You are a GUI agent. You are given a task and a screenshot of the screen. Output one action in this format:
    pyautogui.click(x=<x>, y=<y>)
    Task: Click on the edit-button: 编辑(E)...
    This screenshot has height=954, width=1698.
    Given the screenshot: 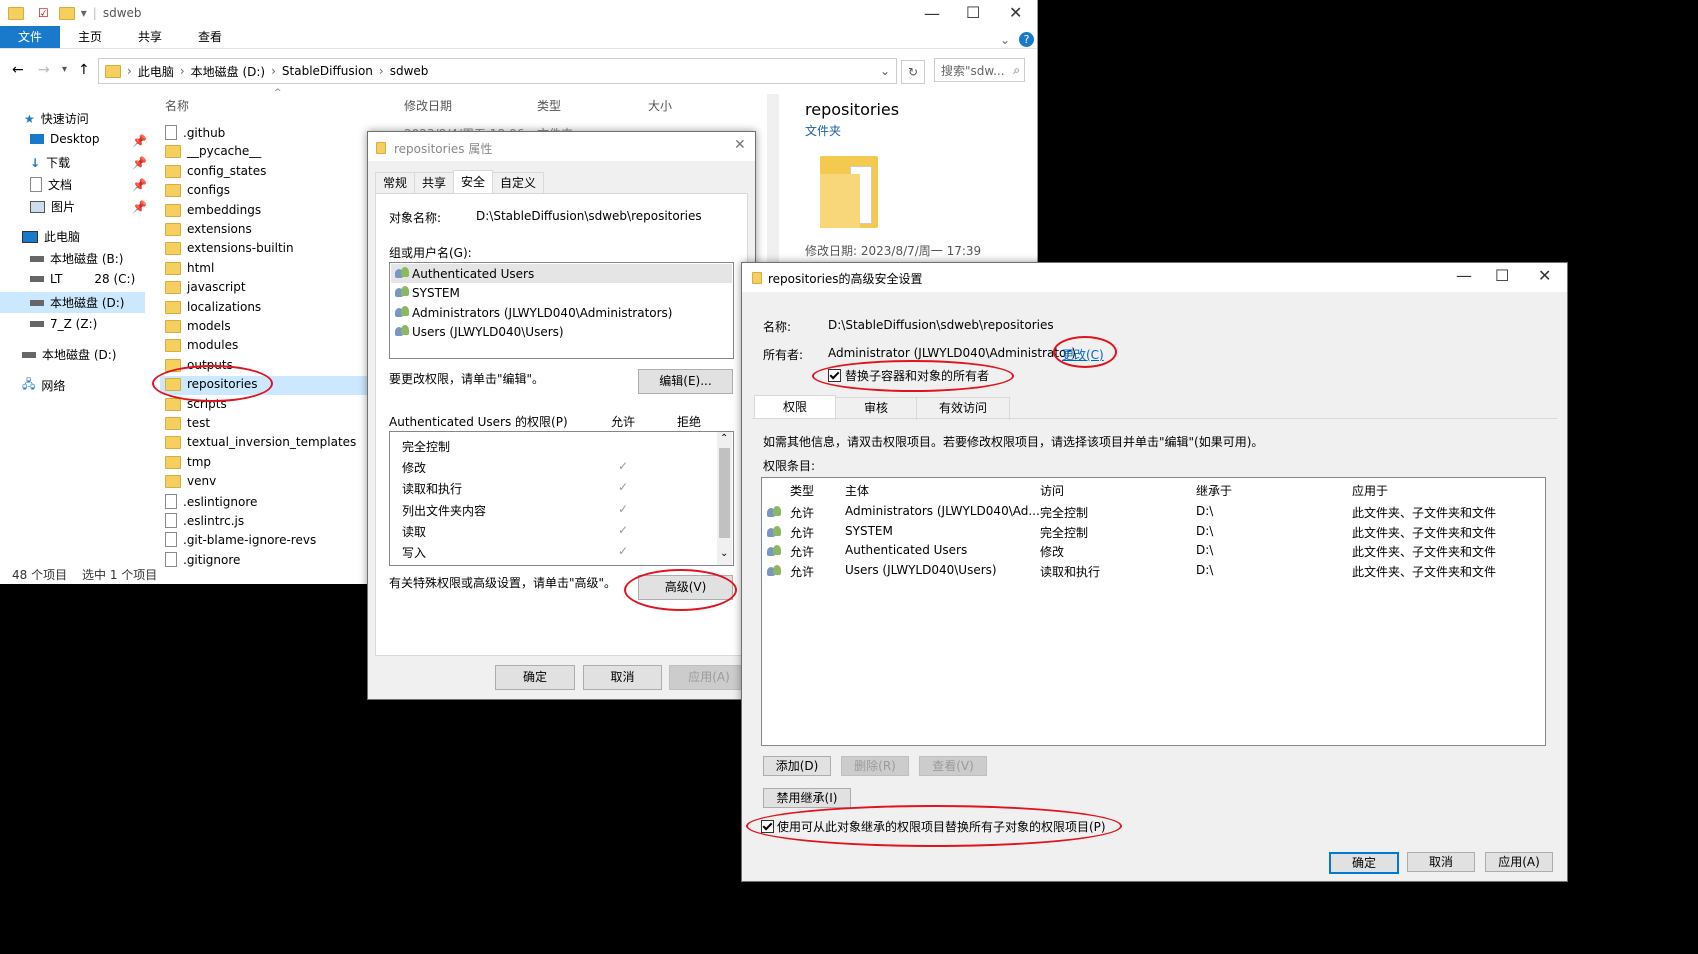 What is the action you would take?
    pyautogui.click(x=685, y=381)
    